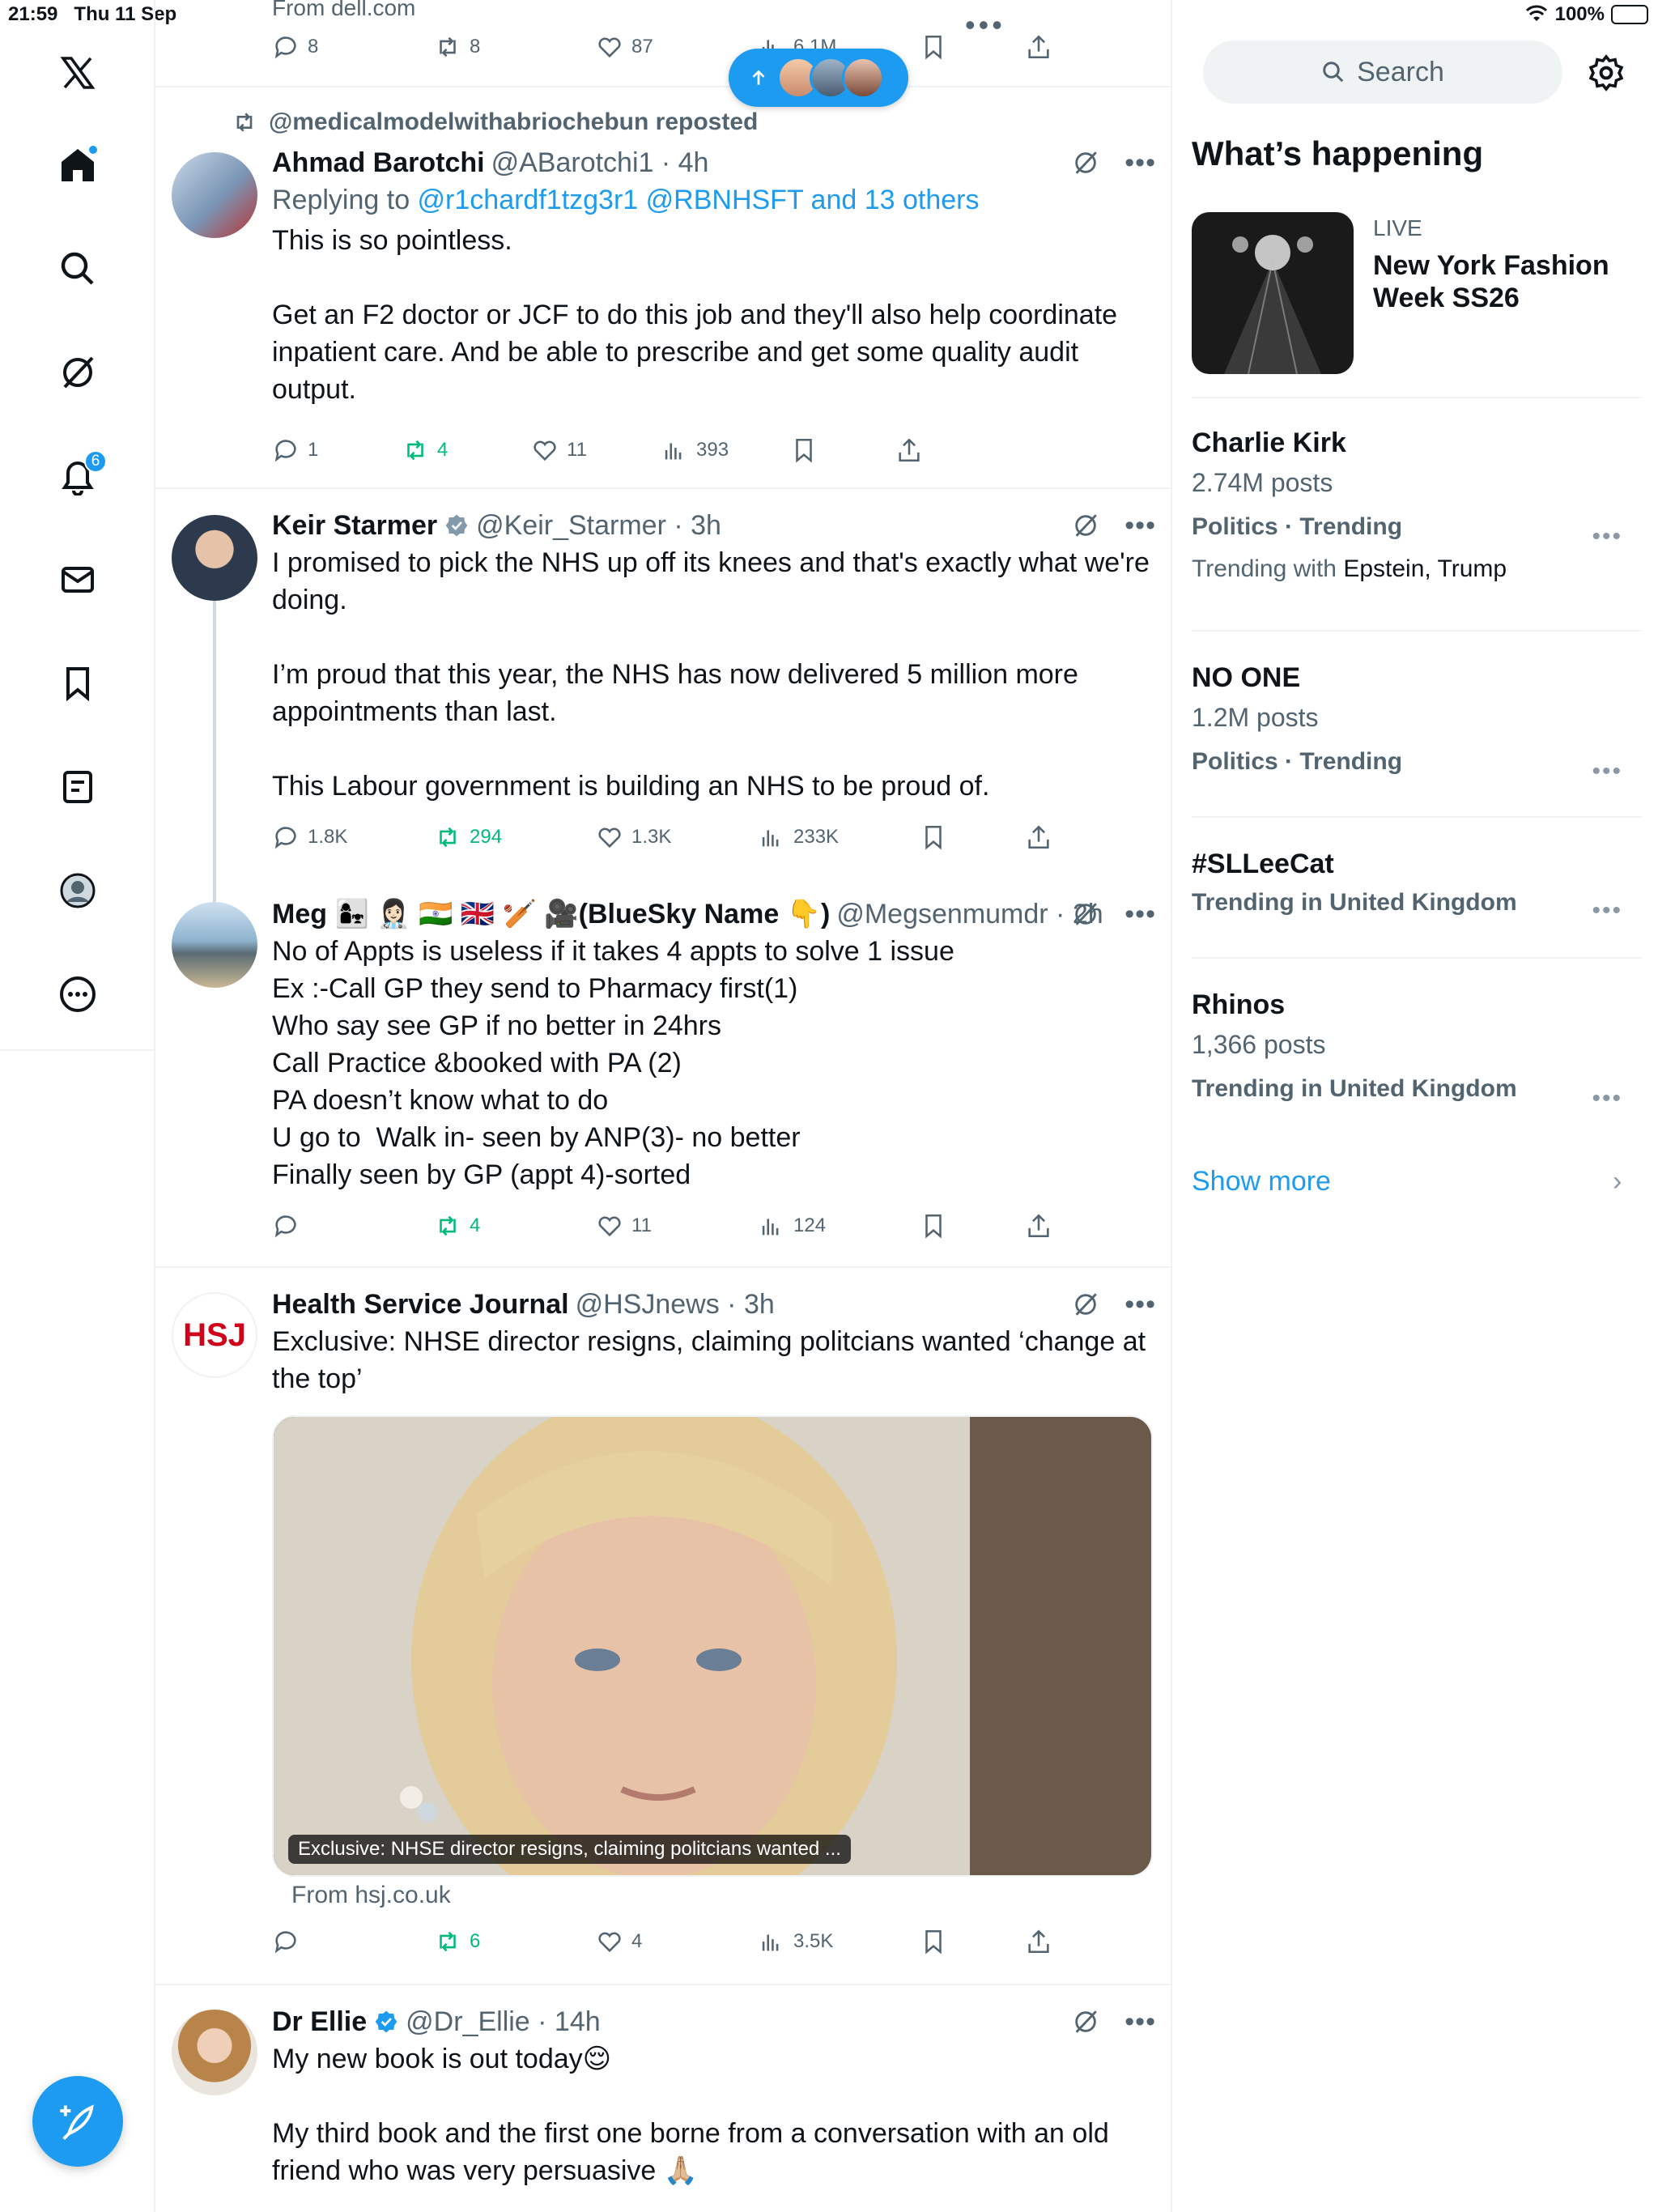 The width and height of the screenshot is (1658, 2212). I want to click on gear-icon, so click(1606, 73).